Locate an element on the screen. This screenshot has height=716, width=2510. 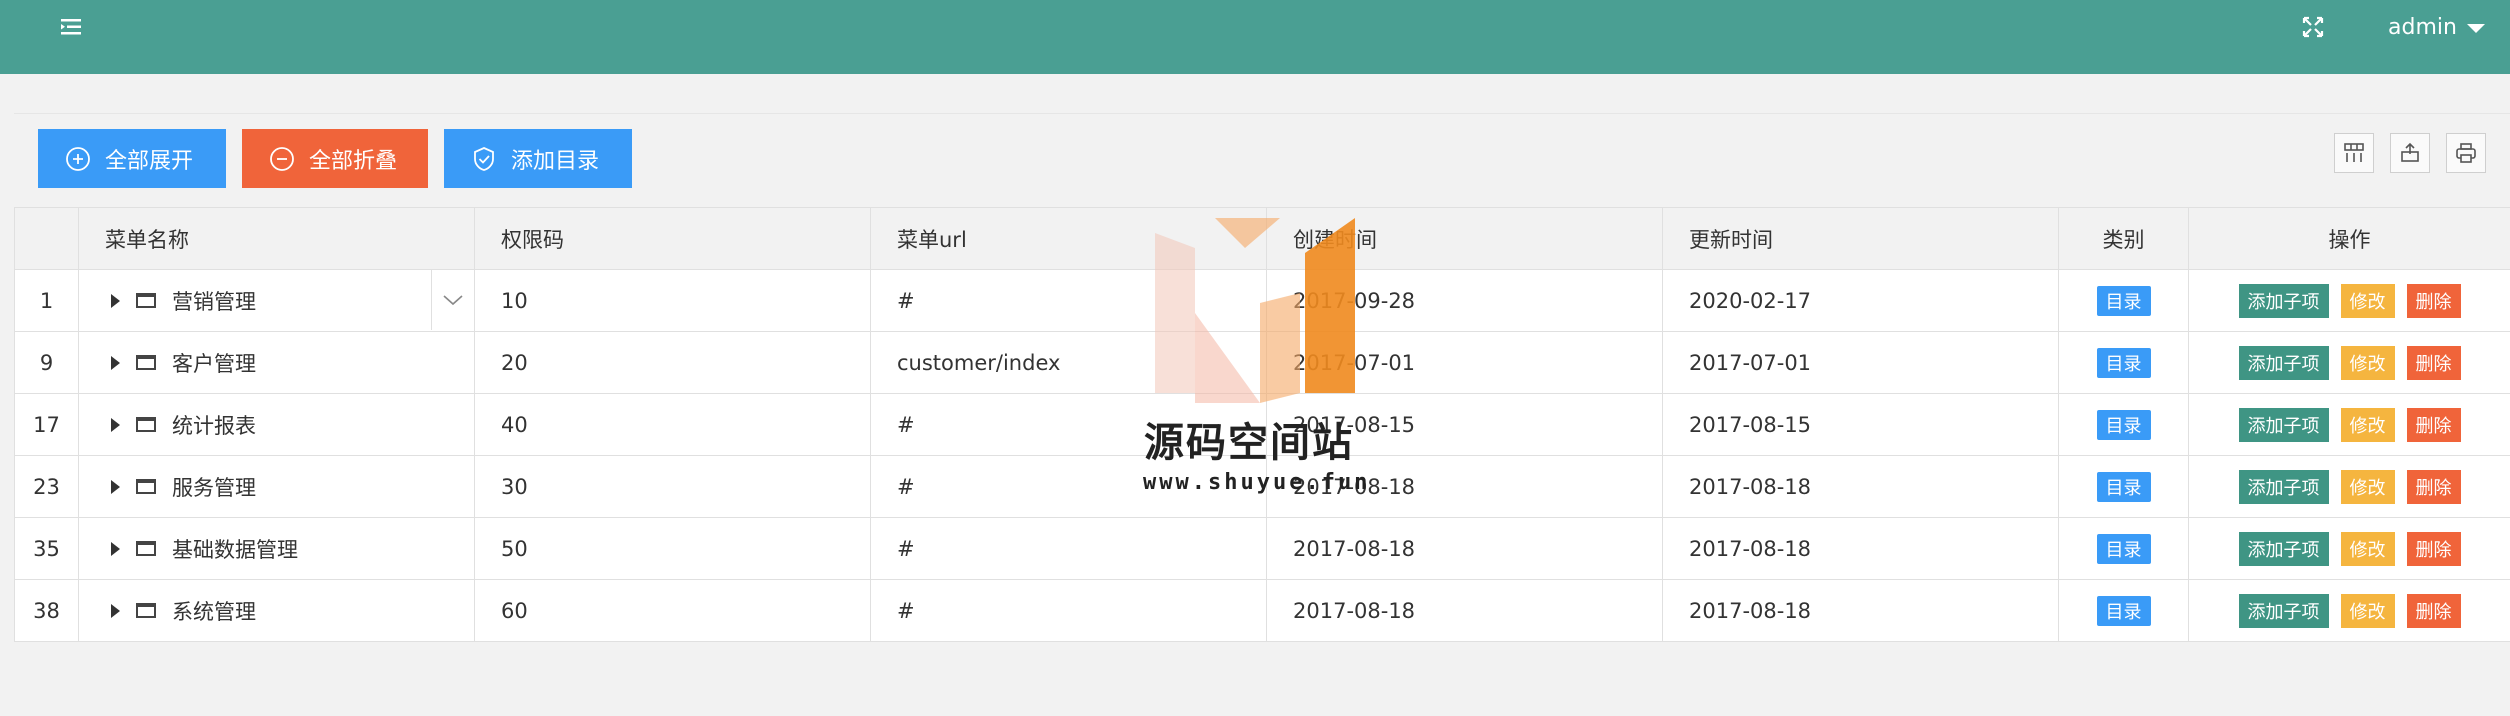
row-name-cell: 服务管理 is located at coordinates (276, 486).